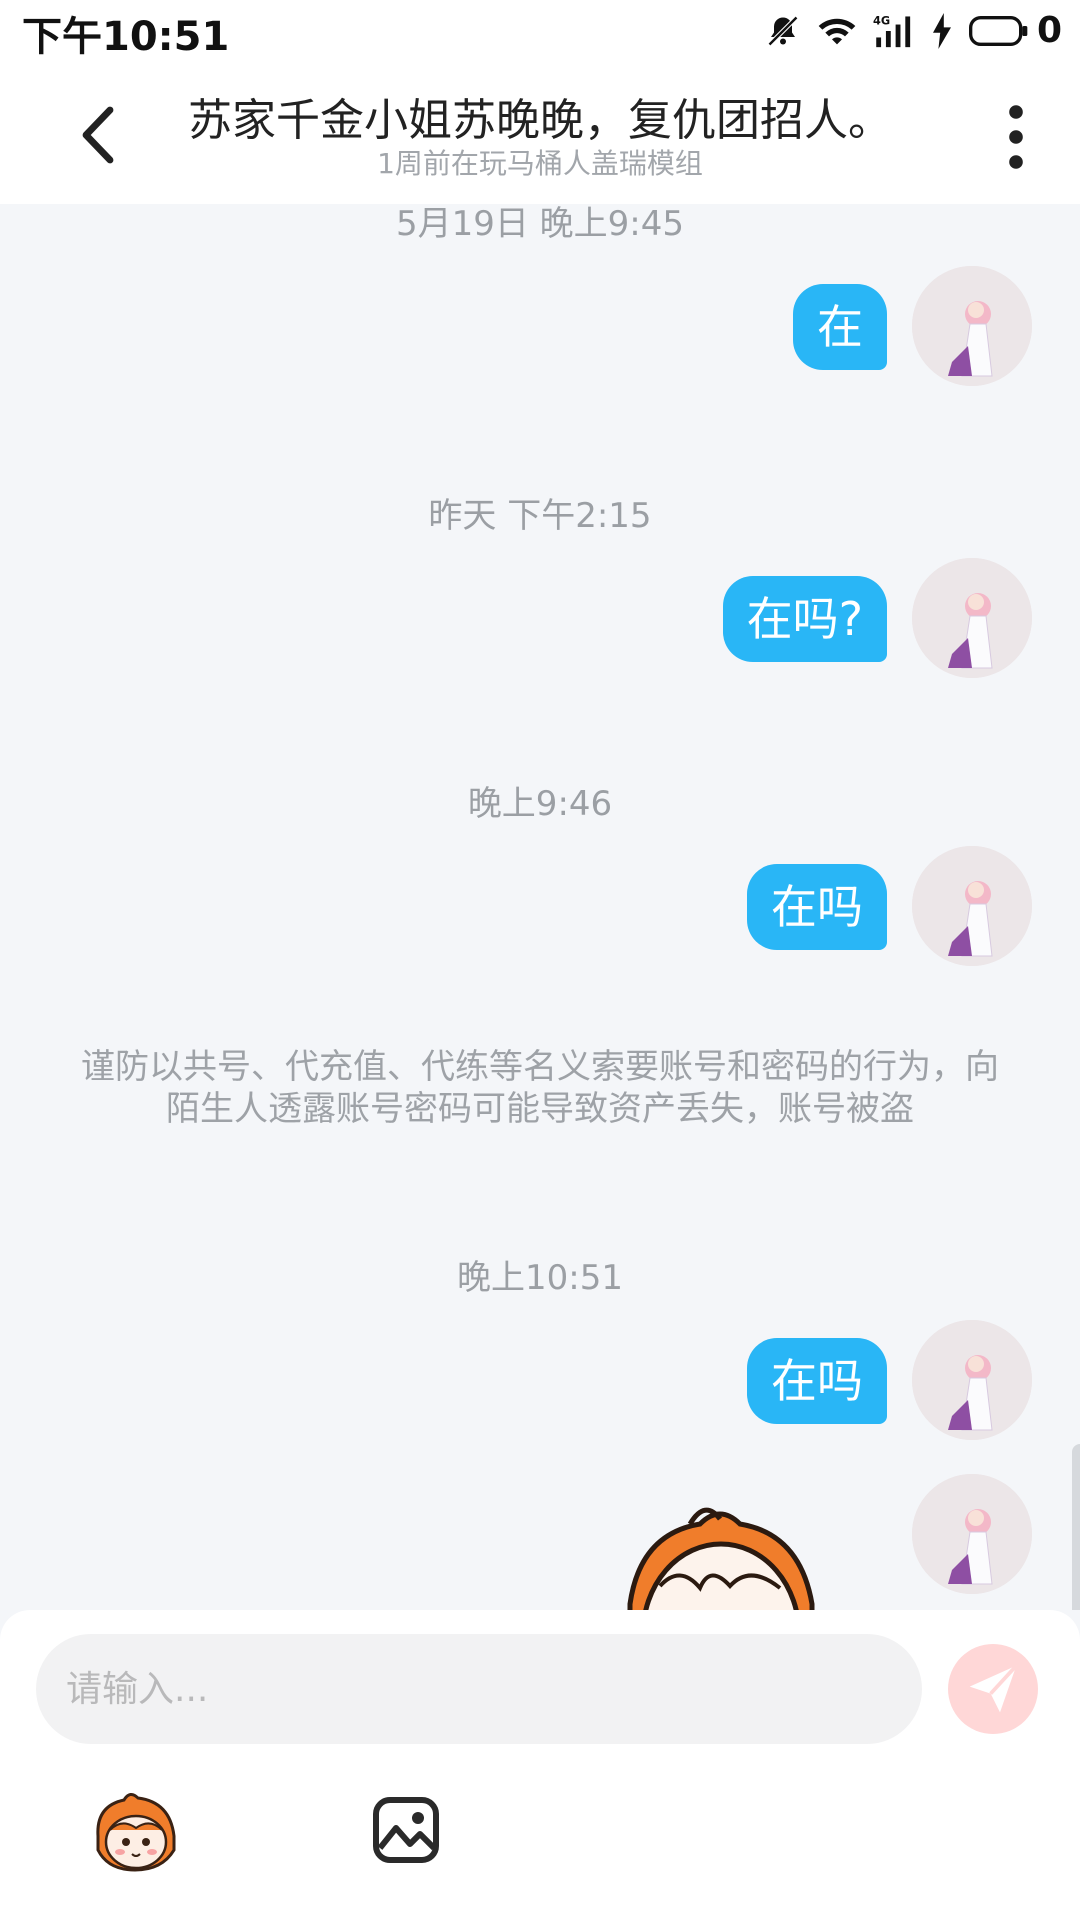 The image size is (1080, 1920). What do you see at coordinates (941, 30) in the screenshot?
I see `charging-icon` at bounding box center [941, 30].